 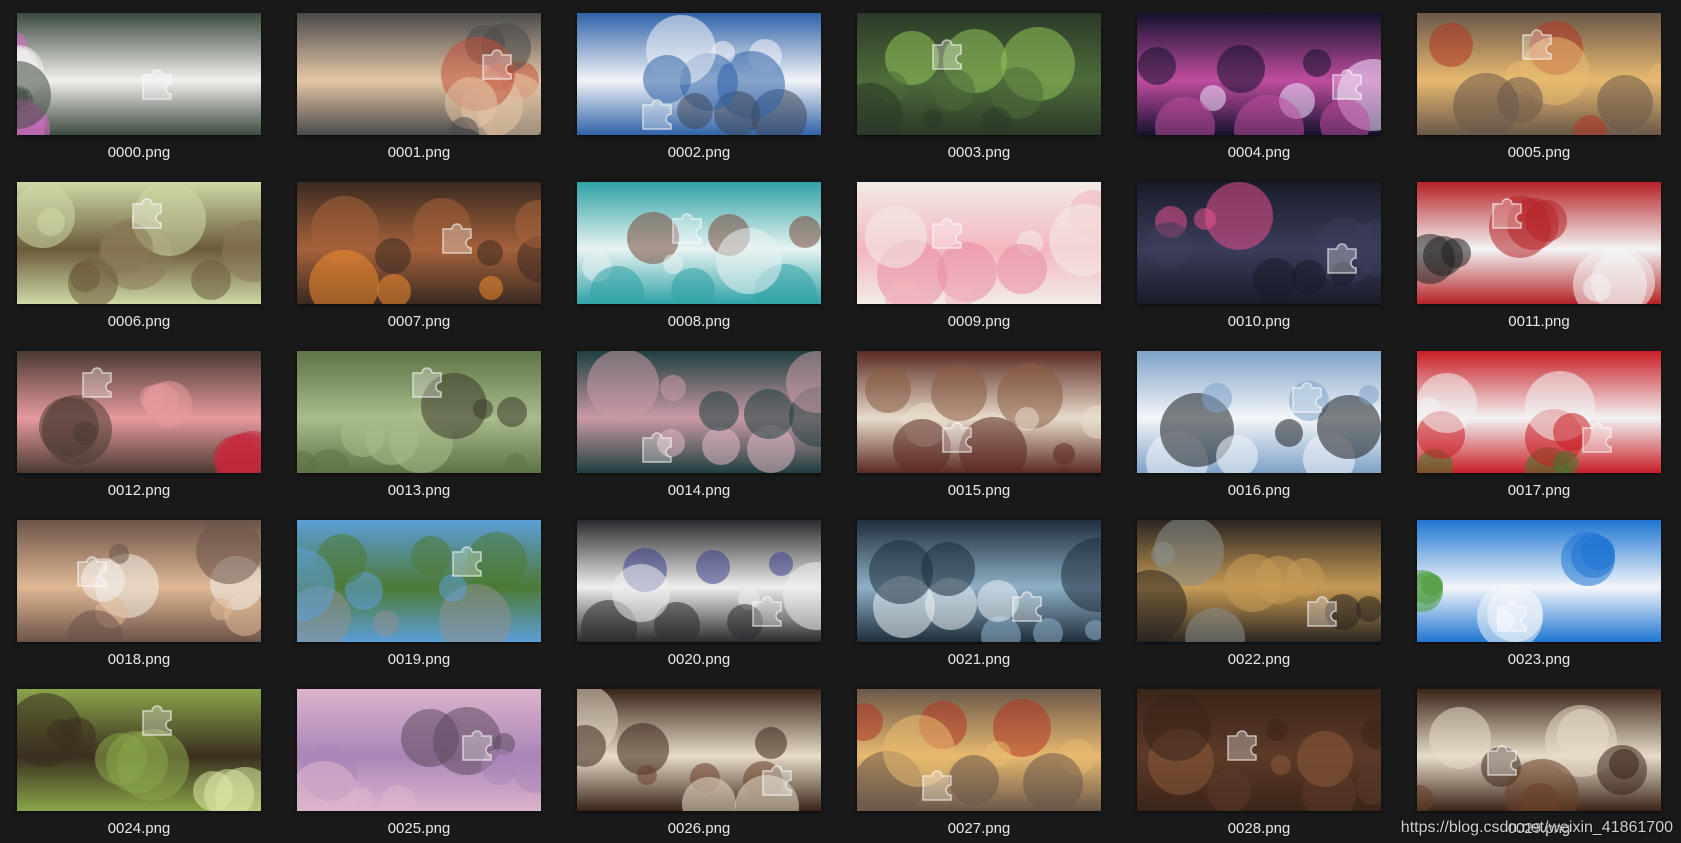 I want to click on file-name-label: 0028.png, so click(x=1259, y=828).